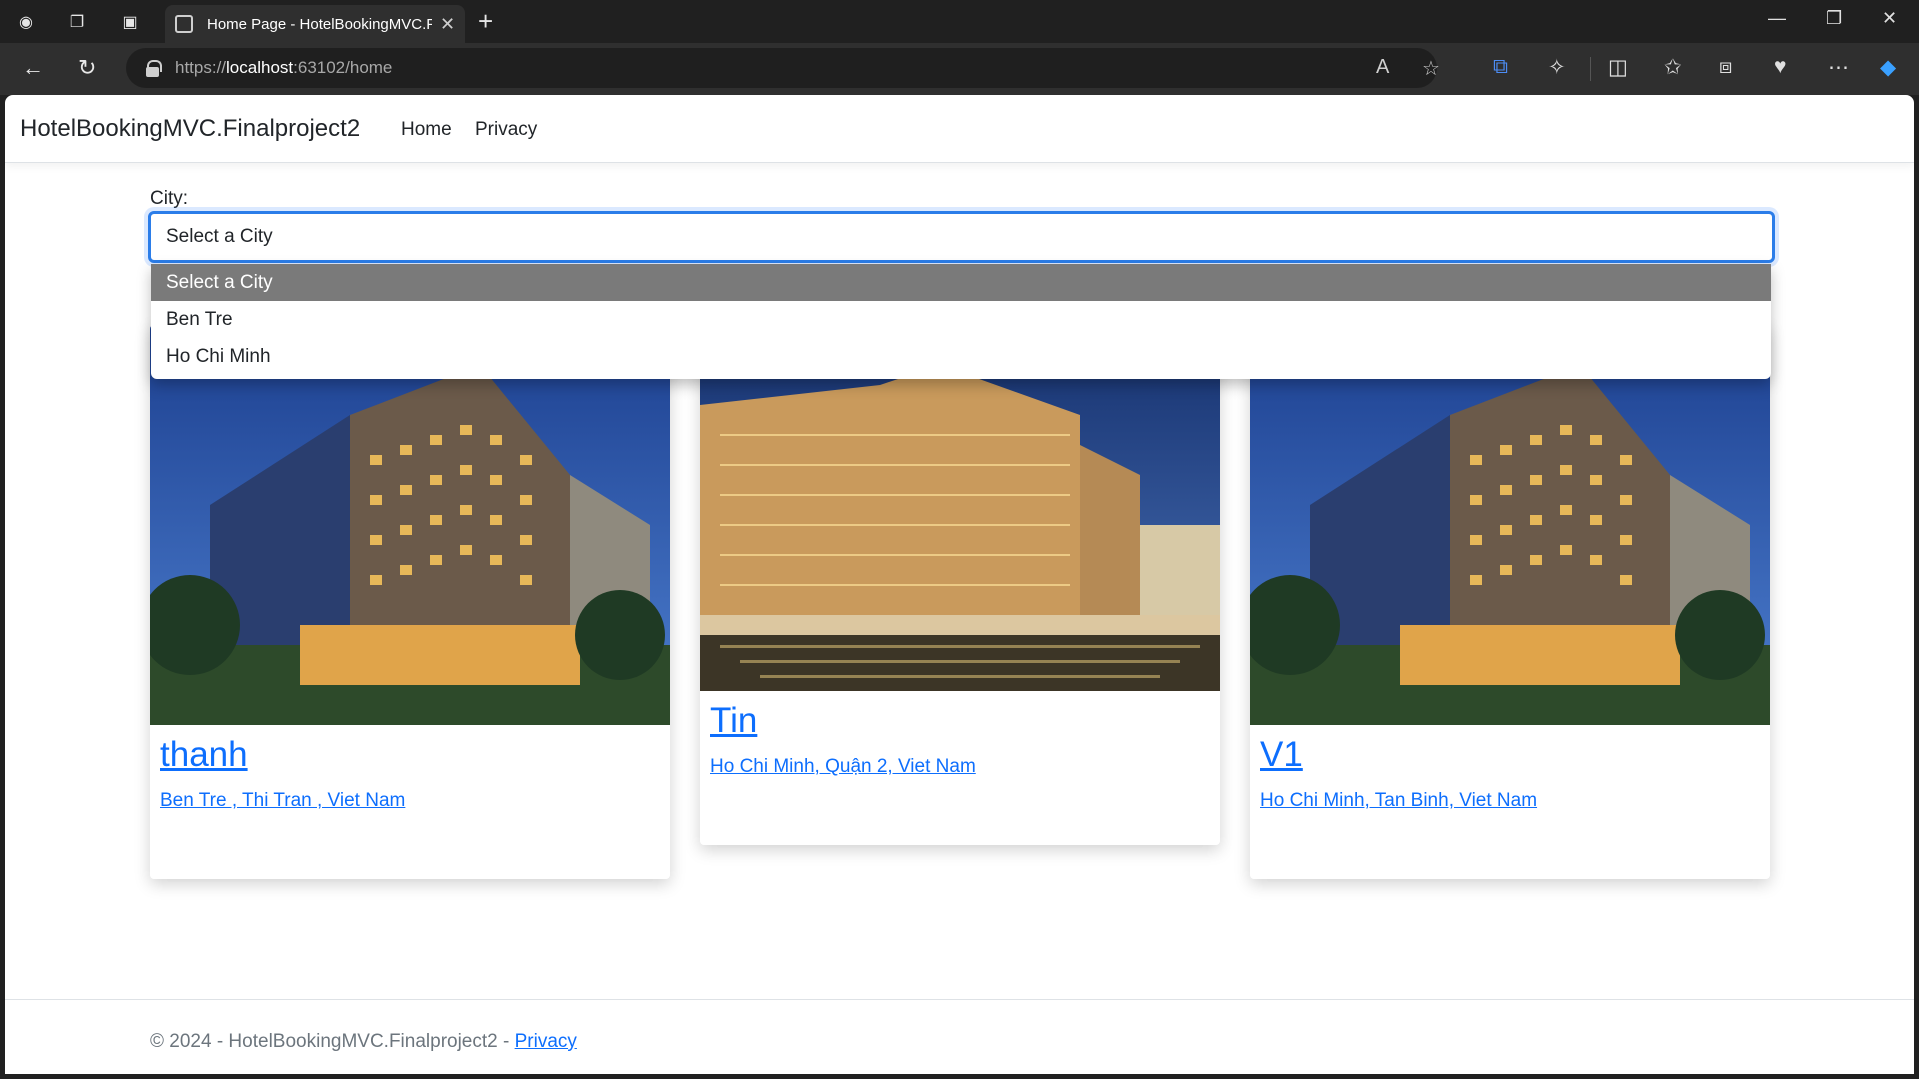 The image size is (1919, 1079). I want to click on city-dropdown-list: Select a City Ben Tre Ho Chi Minh, so click(961, 321).